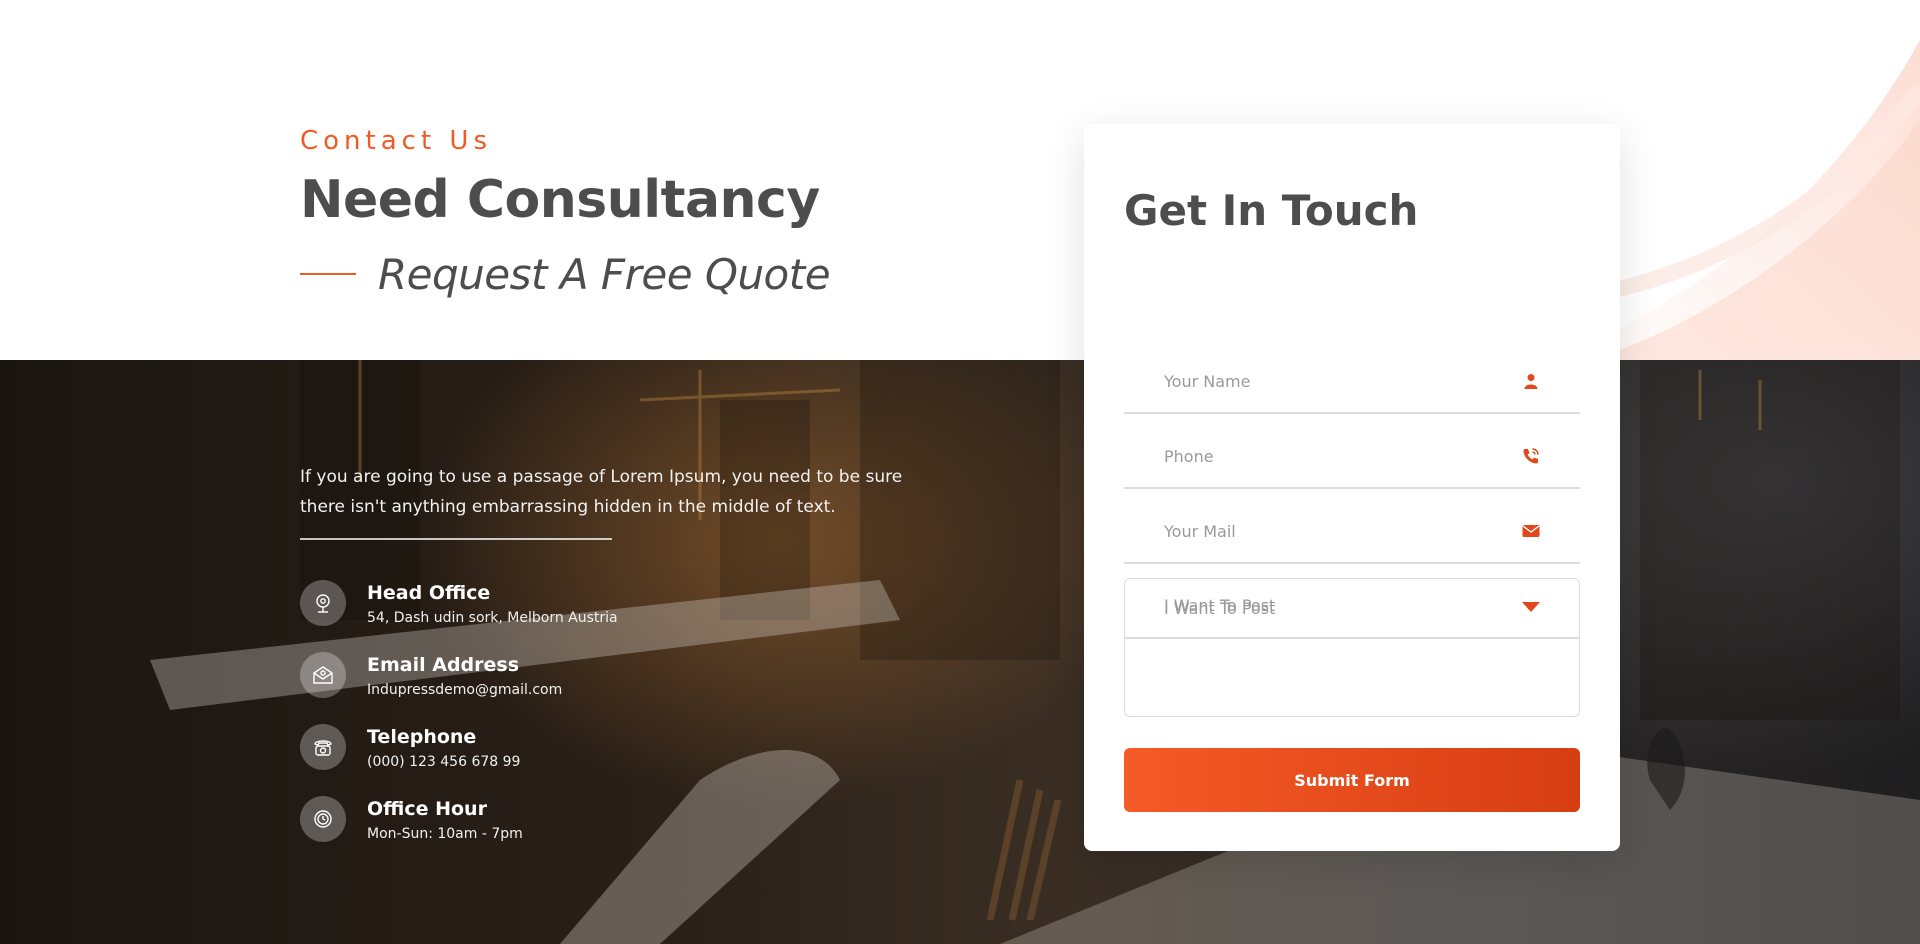 The width and height of the screenshot is (1920, 944). I want to click on subheadline-row: Request A Free Quote, so click(565, 274).